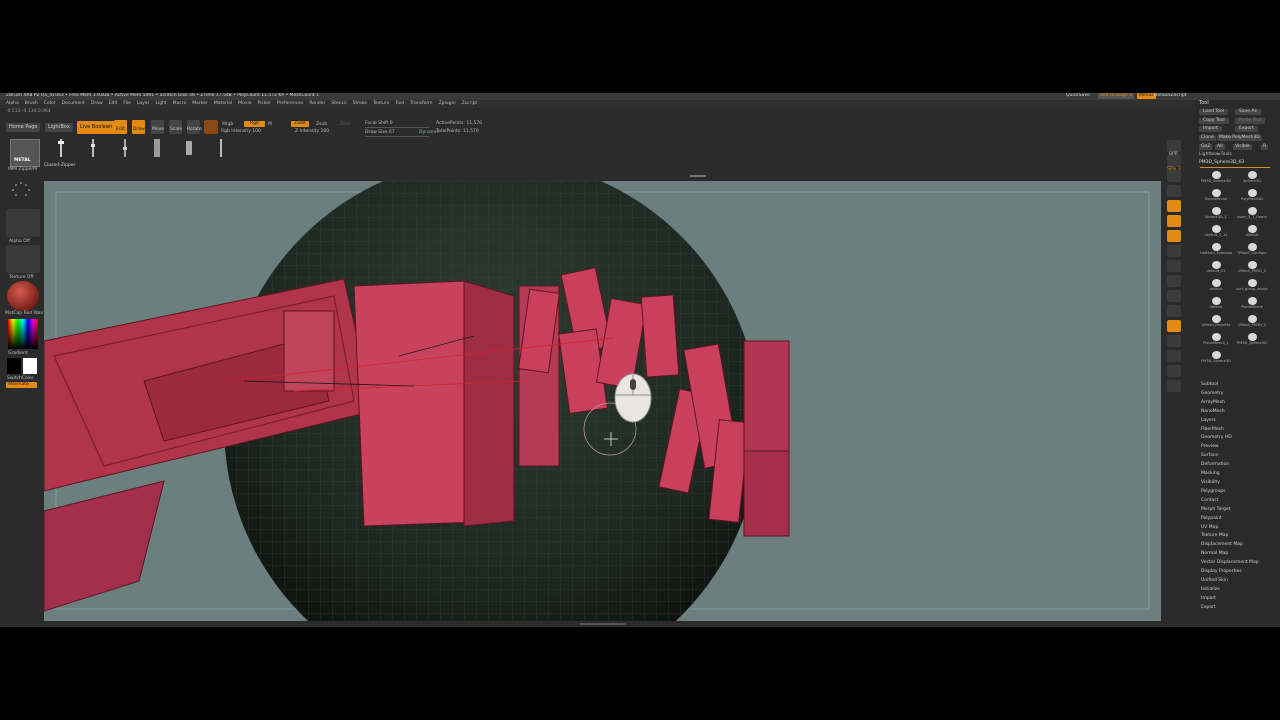  I want to click on tool-thumb: Sphere3D_1, so click(1216, 214).